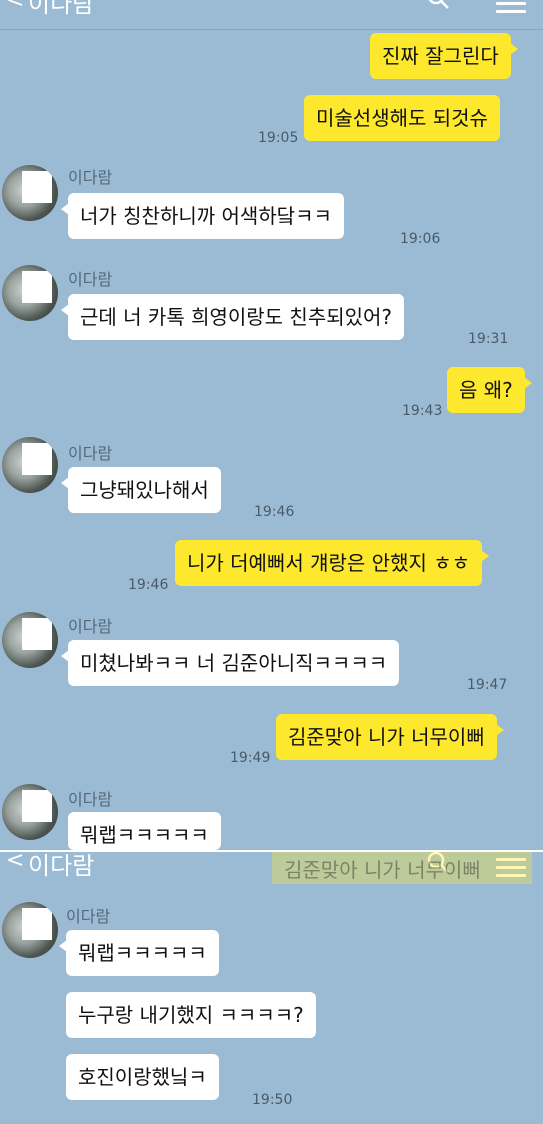 The width and height of the screenshot is (543, 1124). Describe the element at coordinates (278, 138) in the screenshot. I see `message-time: 19:05` at that location.